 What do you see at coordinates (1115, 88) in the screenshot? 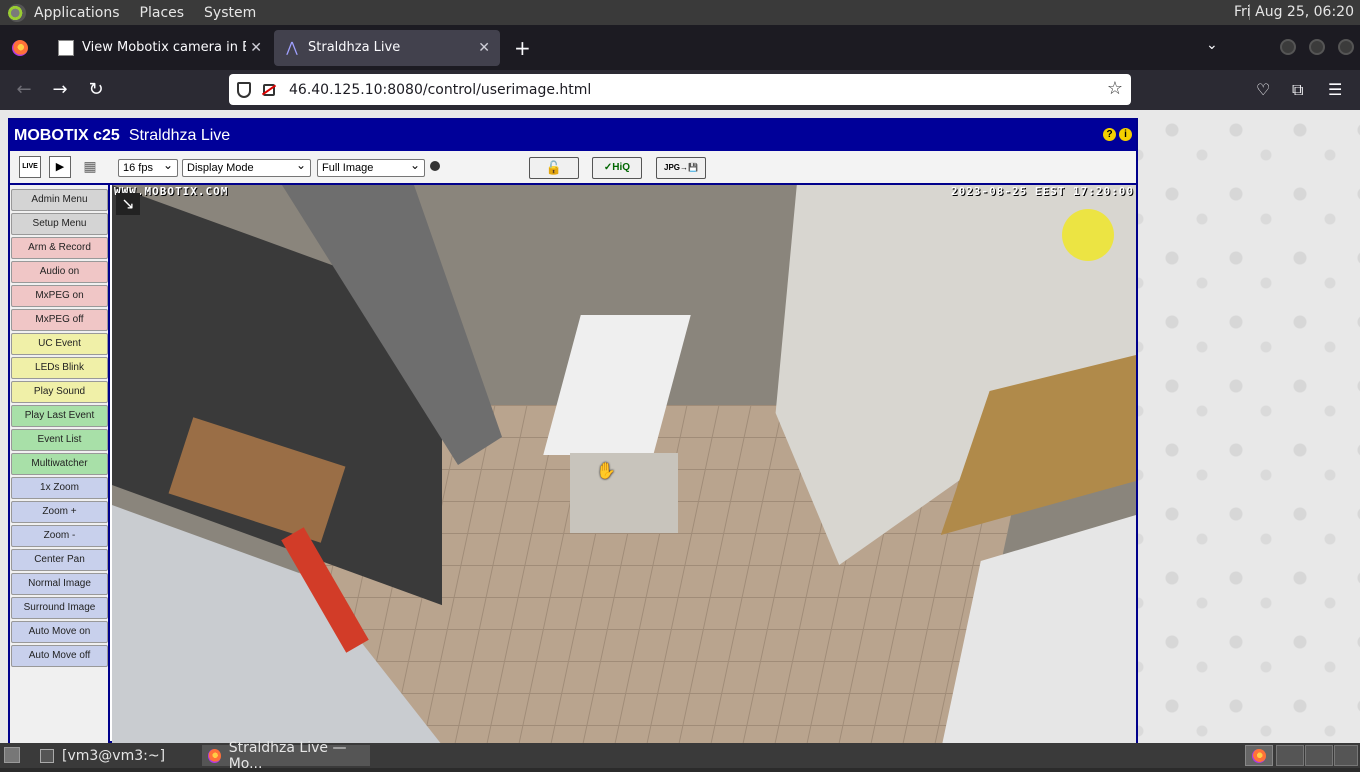
I see `bookmark-star-icon: ☆` at bounding box center [1115, 88].